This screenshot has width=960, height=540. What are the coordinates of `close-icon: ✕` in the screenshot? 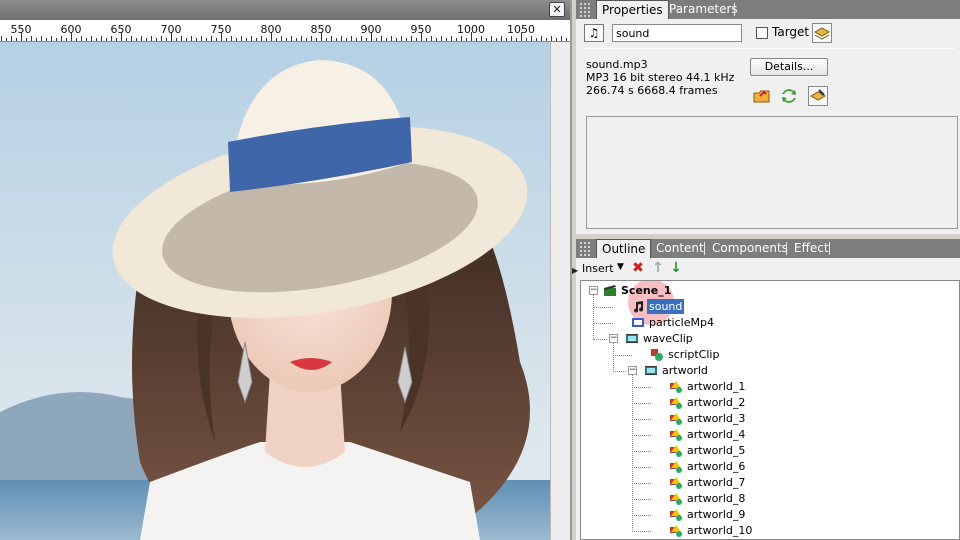 It's located at (557, 9).